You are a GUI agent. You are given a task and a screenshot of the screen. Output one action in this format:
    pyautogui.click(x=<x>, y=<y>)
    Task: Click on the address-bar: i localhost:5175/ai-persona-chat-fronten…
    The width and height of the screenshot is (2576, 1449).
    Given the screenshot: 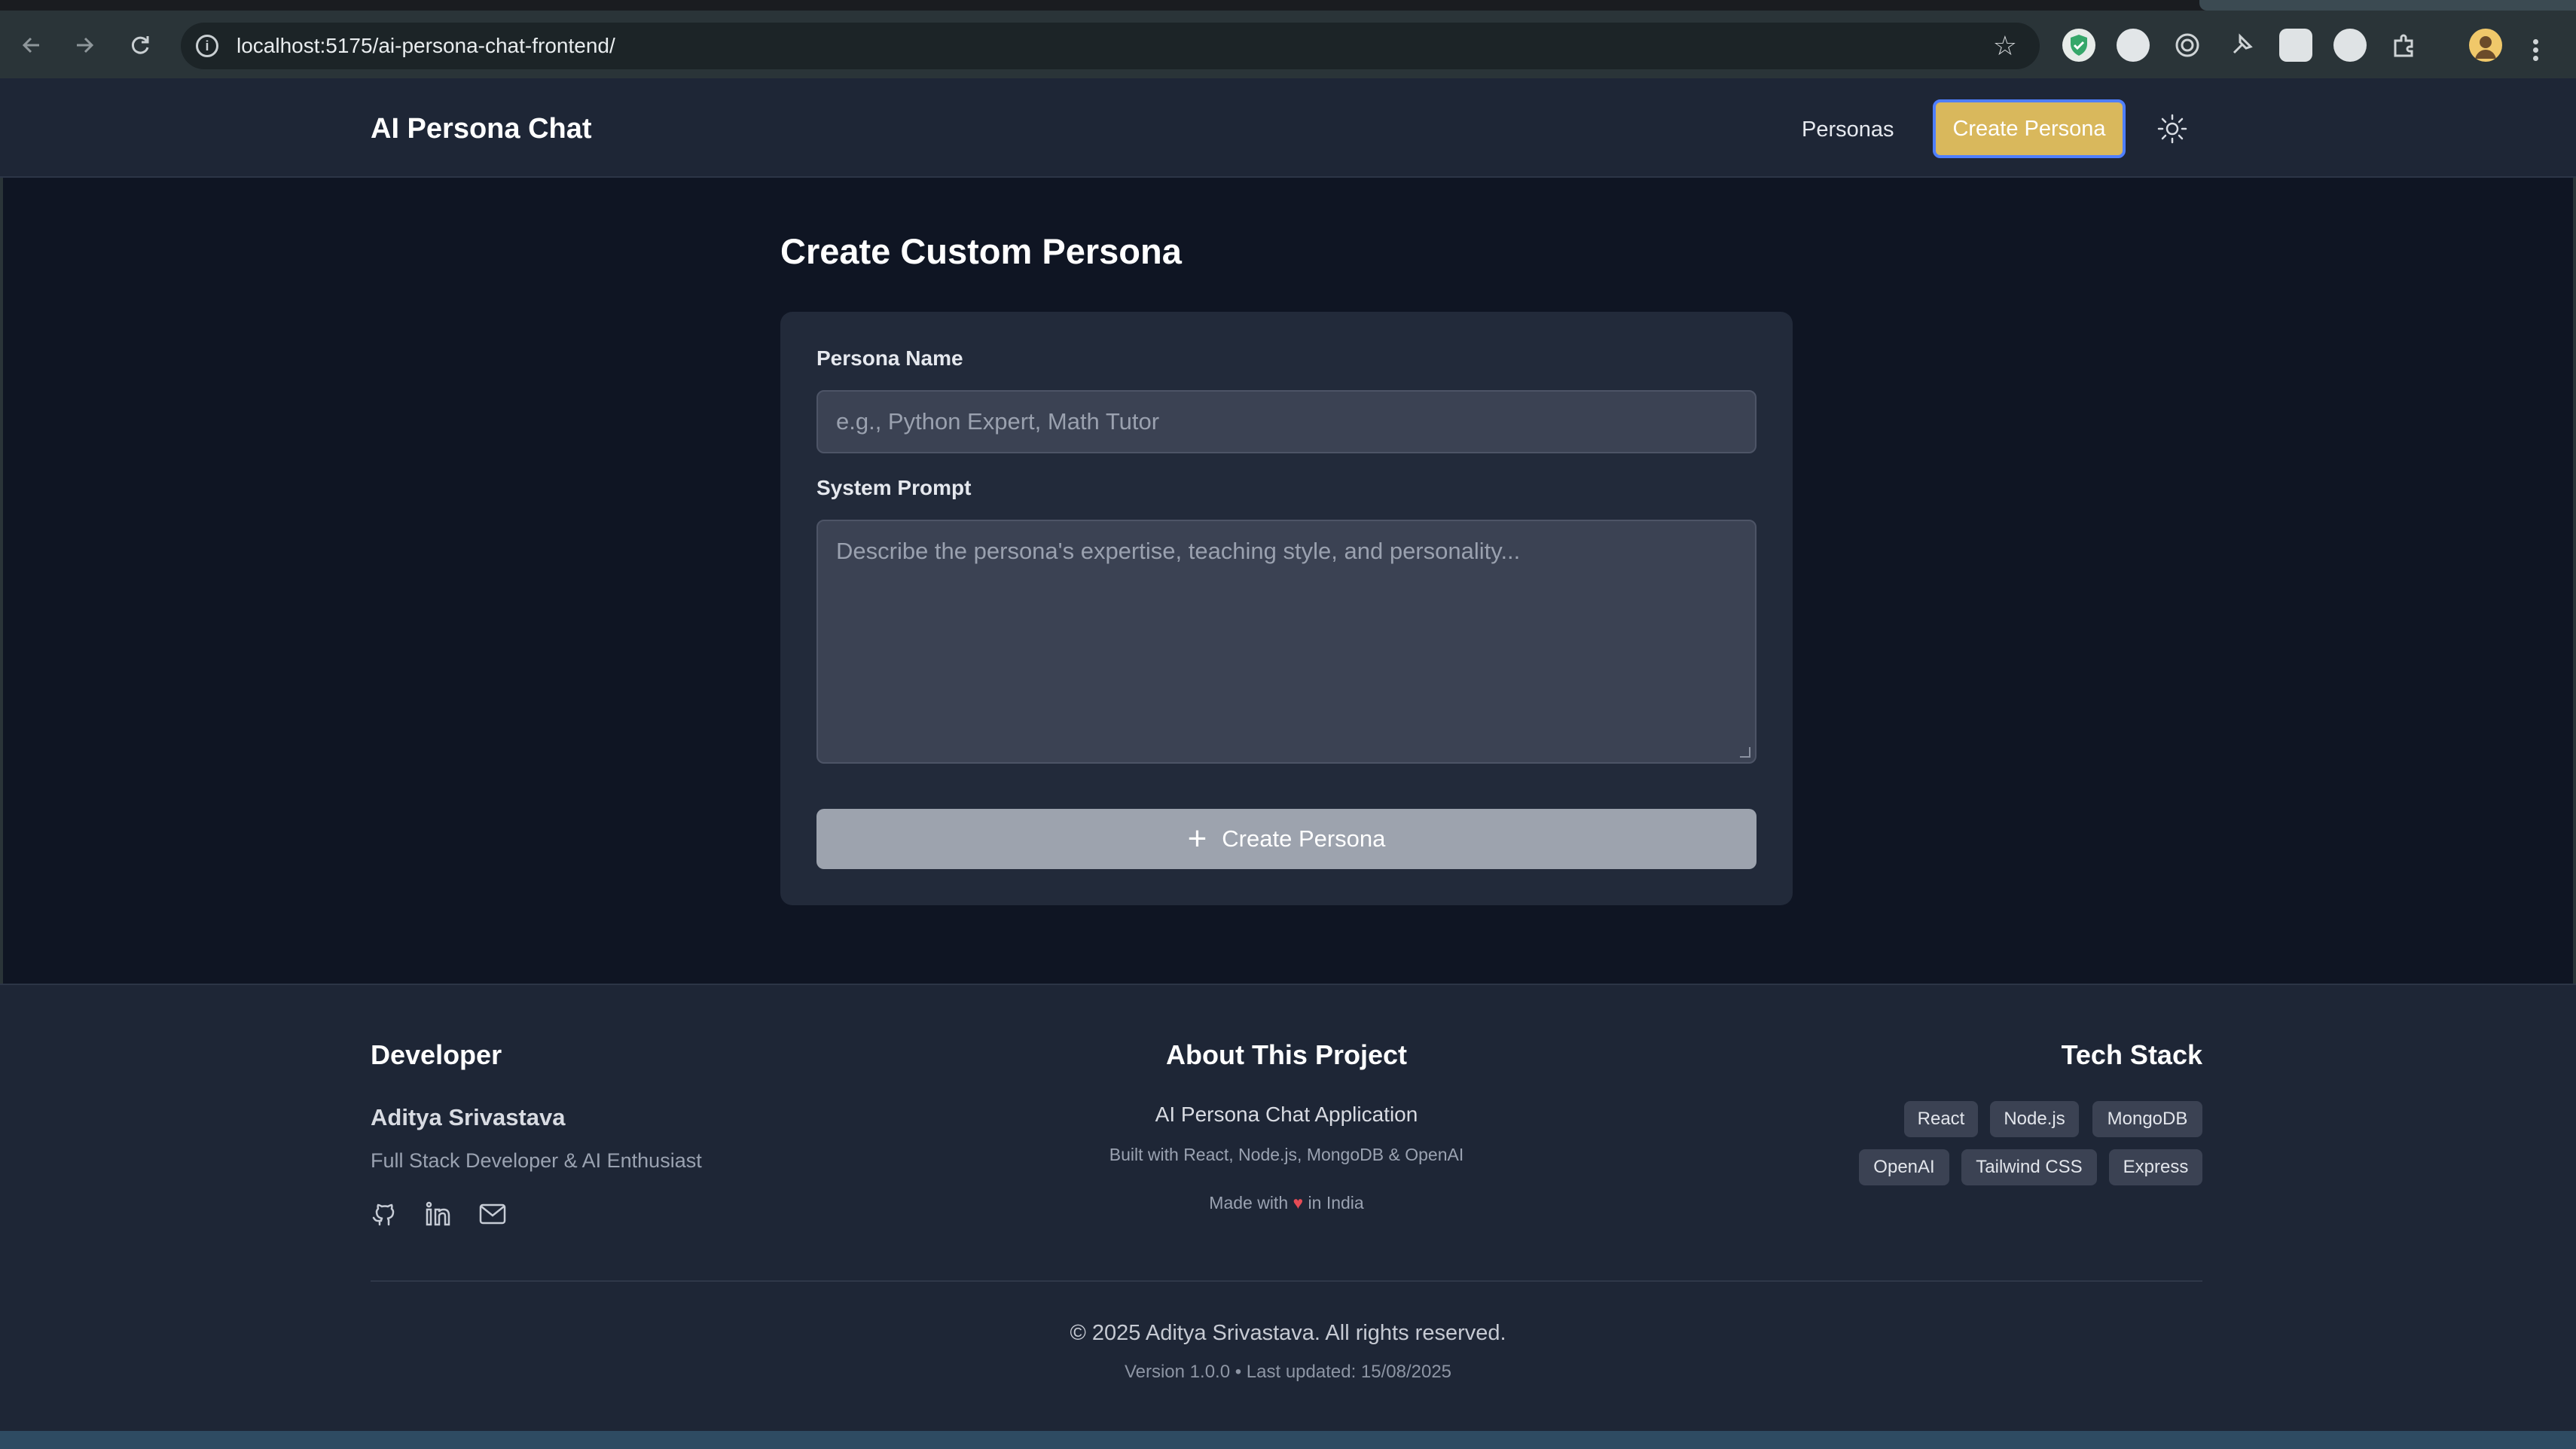 What is the action you would take?
    pyautogui.click(x=1111, y=46)
    